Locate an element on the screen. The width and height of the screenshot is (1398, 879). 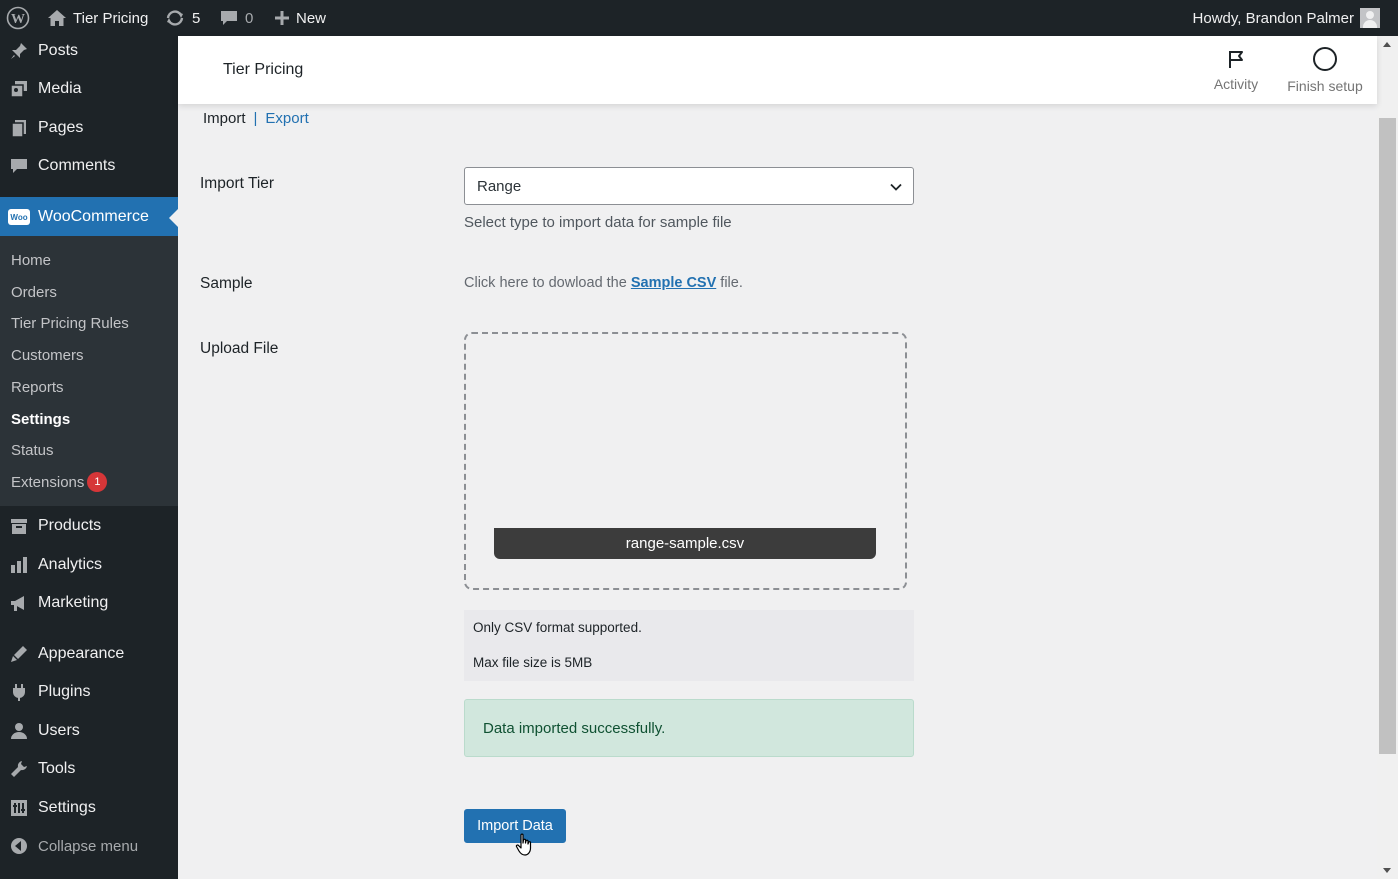
menu-posts: Posts is located at coordinates (89, 51).